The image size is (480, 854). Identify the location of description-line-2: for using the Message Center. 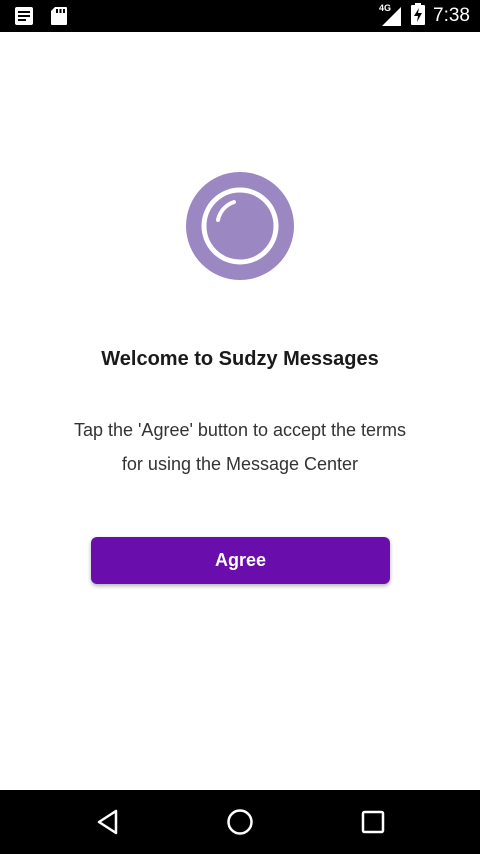
(240, 464).